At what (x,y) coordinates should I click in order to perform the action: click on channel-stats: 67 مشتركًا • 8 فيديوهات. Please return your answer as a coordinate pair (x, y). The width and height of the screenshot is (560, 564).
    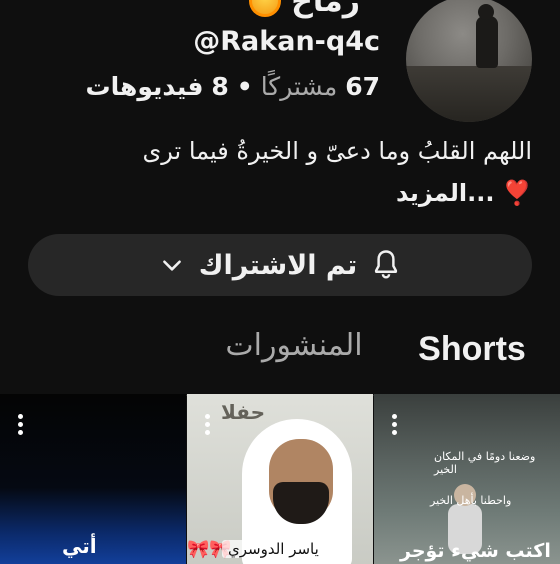
    Looking at the image, I should click on (233, 86).